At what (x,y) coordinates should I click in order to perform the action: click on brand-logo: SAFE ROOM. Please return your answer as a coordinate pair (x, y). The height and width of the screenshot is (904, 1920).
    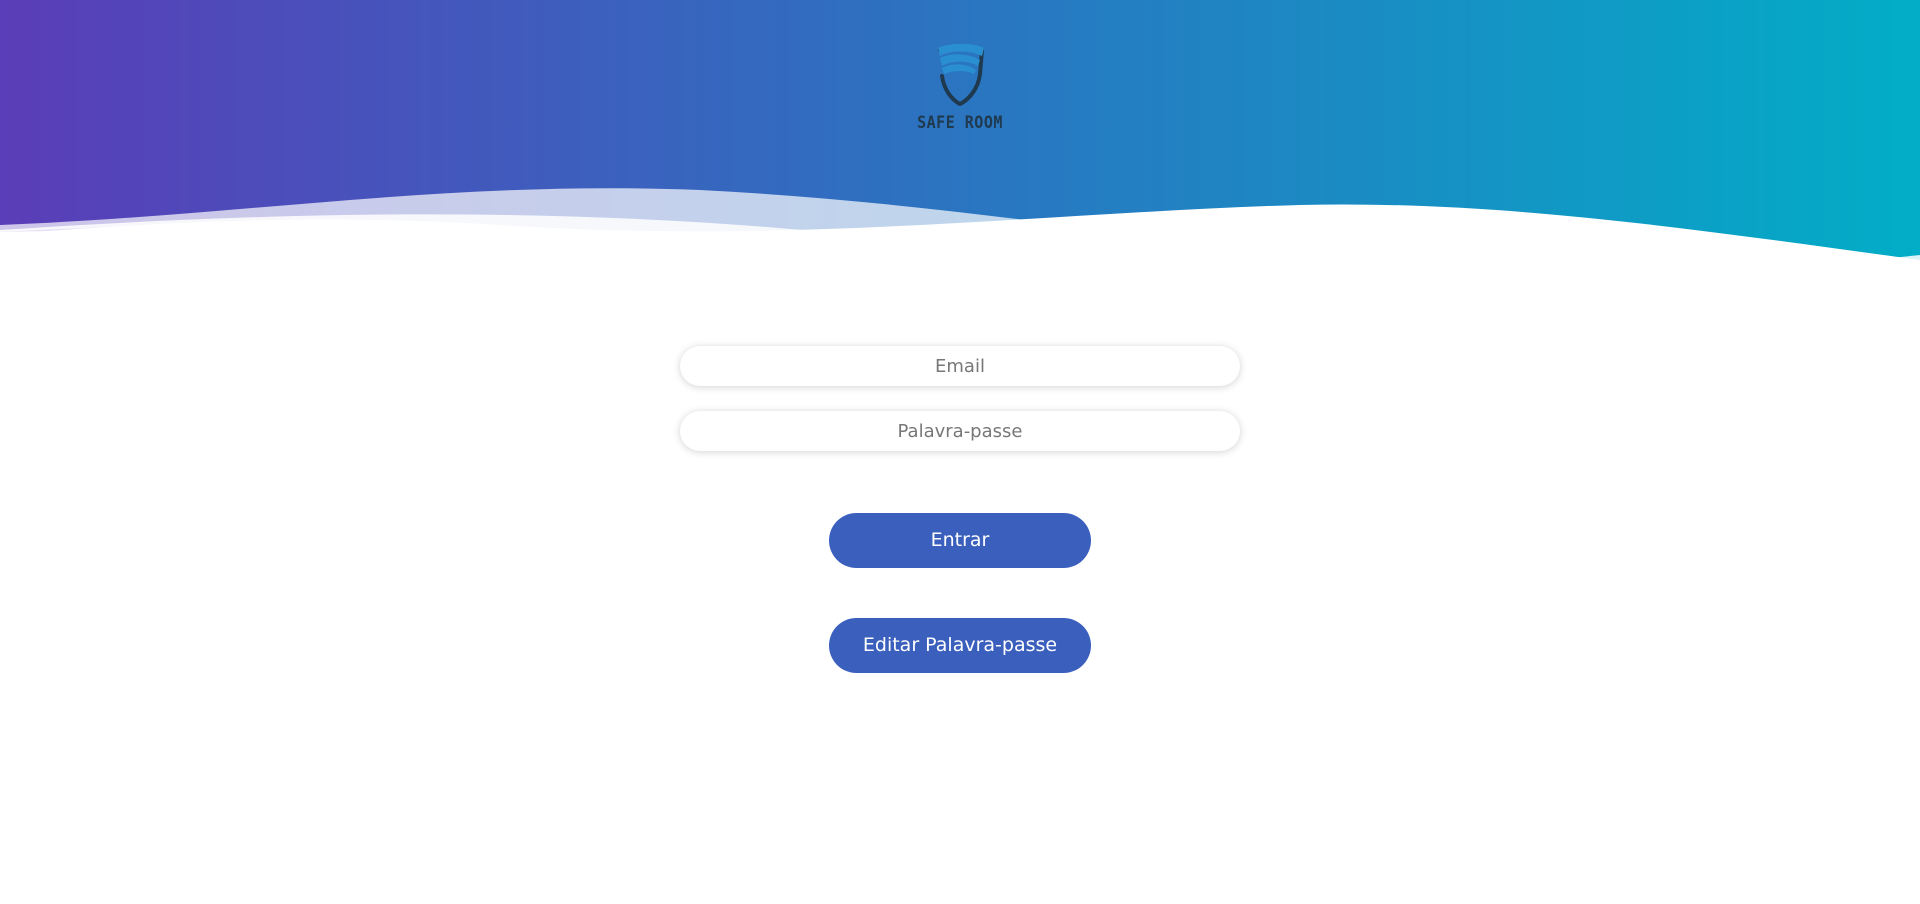
    Looking at the image, I should click on (960, 90).